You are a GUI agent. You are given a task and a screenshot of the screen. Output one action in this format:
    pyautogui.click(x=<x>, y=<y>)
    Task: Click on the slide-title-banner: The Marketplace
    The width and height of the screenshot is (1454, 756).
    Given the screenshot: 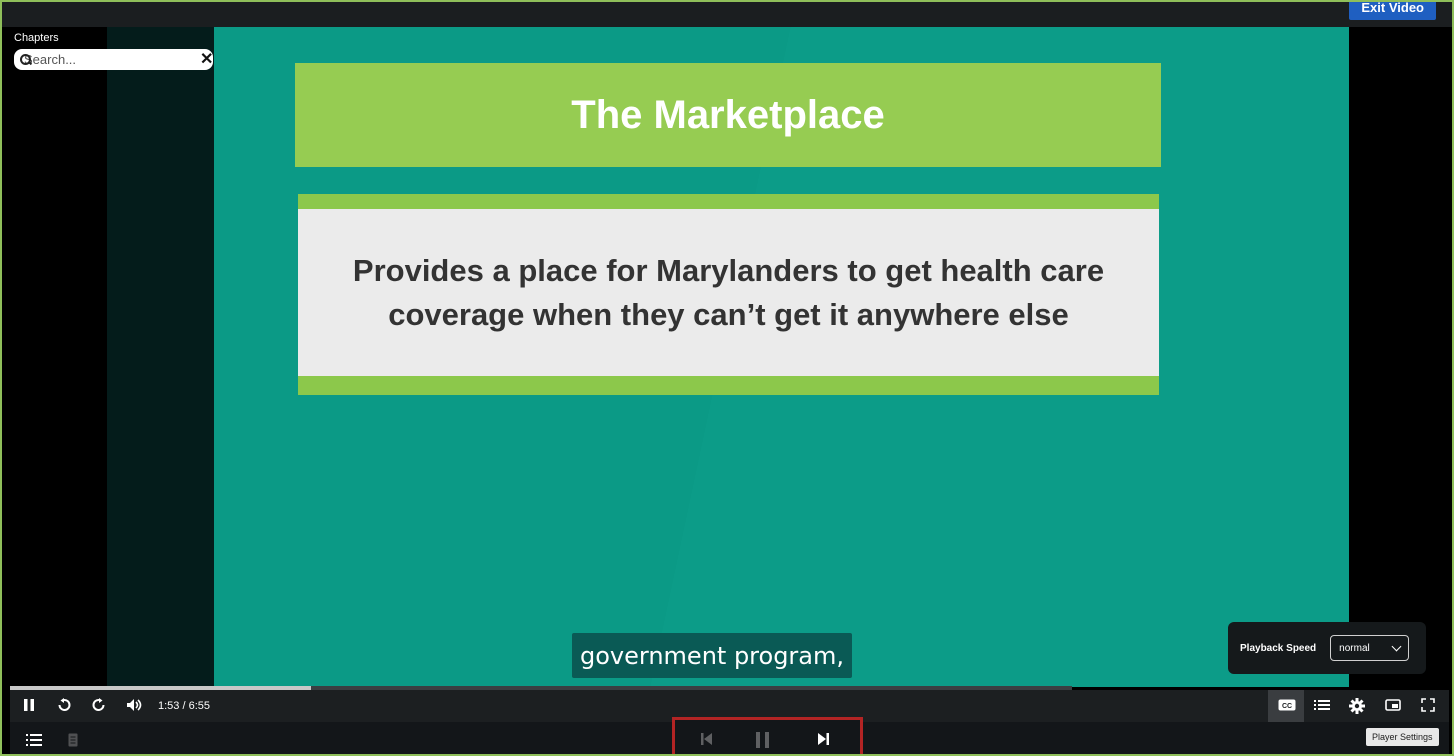 What is the action you would take?
    pyautogui.click(x=728, y=115)
    